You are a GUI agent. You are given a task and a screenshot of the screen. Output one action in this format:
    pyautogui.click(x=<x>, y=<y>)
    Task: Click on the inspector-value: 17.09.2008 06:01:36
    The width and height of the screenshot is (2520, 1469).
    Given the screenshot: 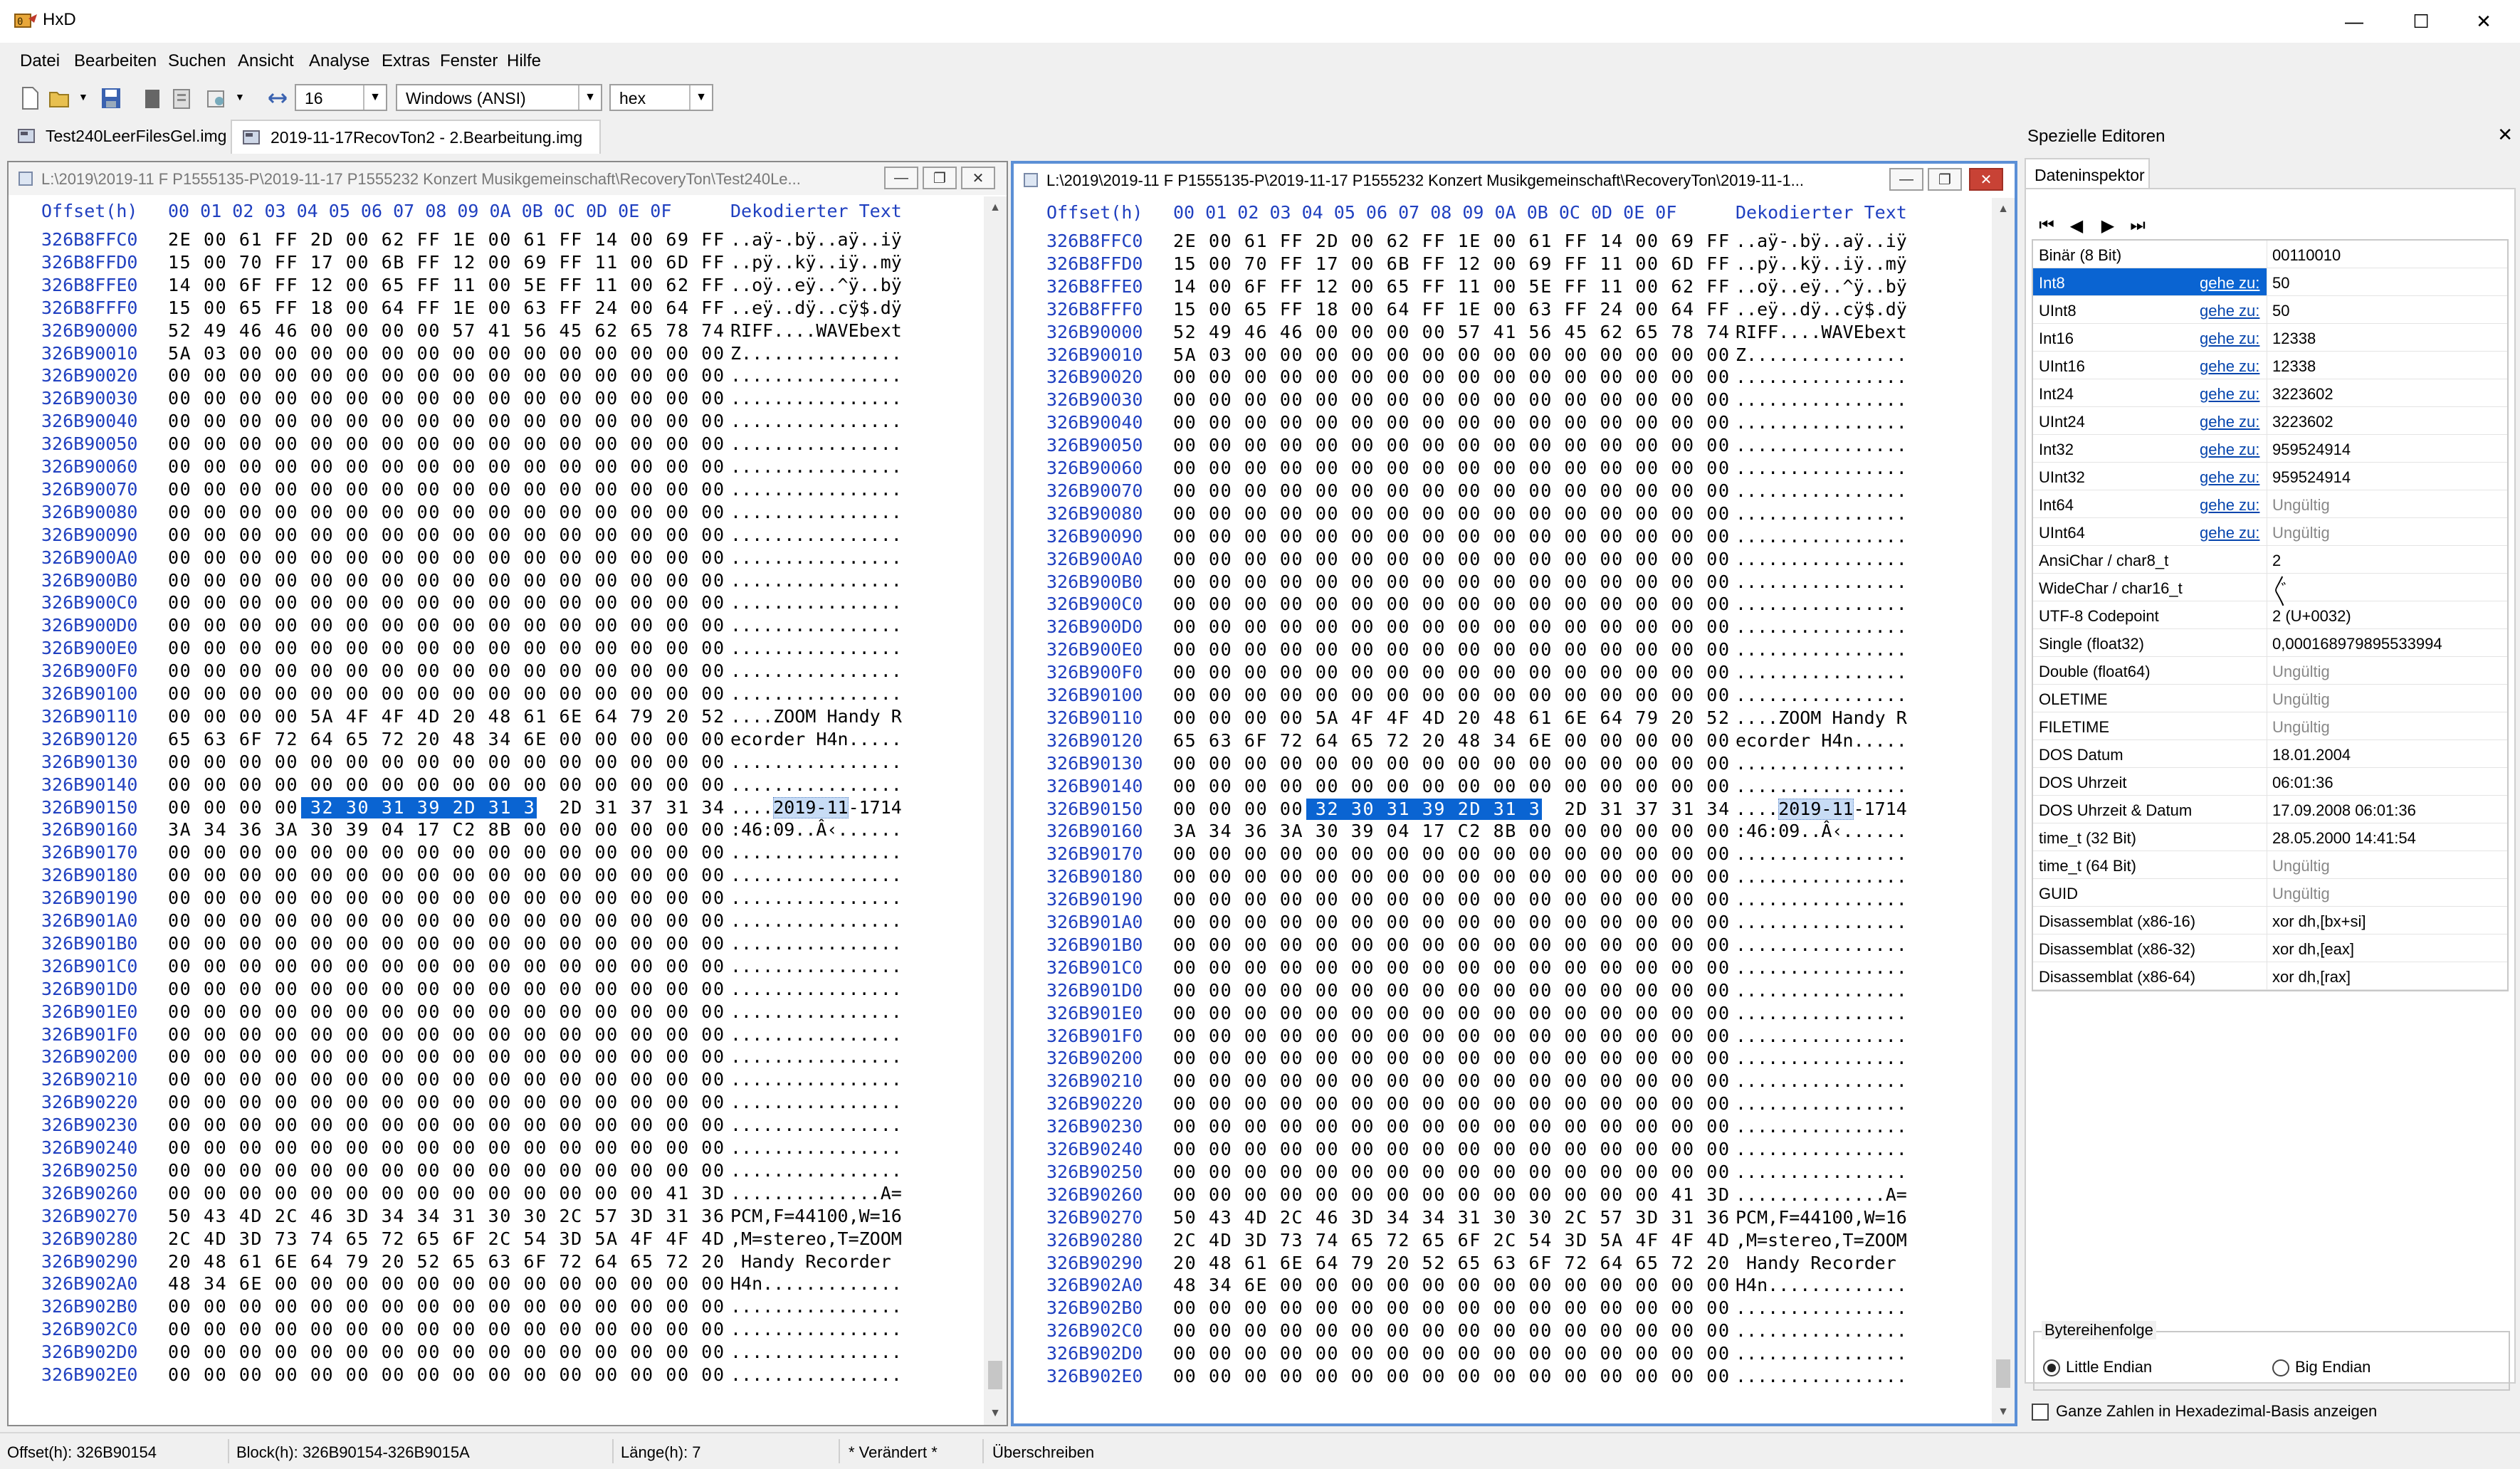 What is the action you would take?
    pyautogui.click(x=2344, y=810)
    